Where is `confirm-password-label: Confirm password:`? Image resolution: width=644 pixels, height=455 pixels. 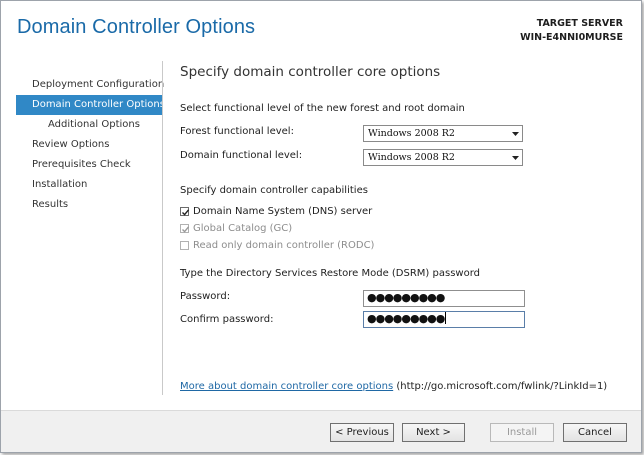
confirm-password-label: Confirm password: is located at coordinates (227, 319).